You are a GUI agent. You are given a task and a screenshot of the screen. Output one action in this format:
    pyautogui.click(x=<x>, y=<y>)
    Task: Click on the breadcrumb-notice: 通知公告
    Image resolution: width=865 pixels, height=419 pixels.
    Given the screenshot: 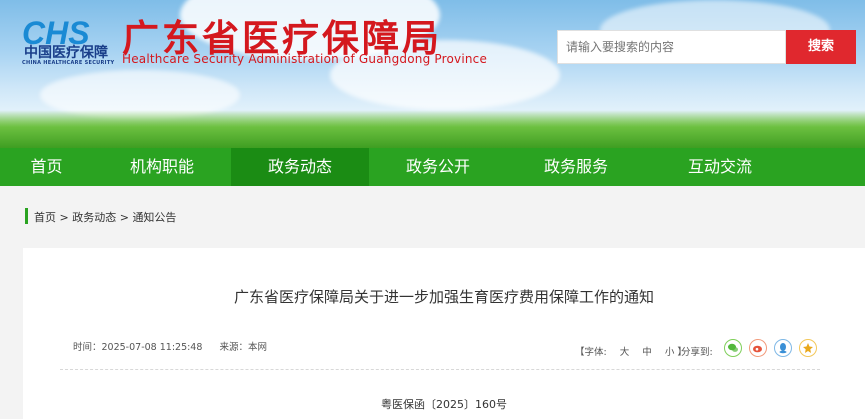 What is the action you would take?
    pyautogui.click(x=154, y=217)
    